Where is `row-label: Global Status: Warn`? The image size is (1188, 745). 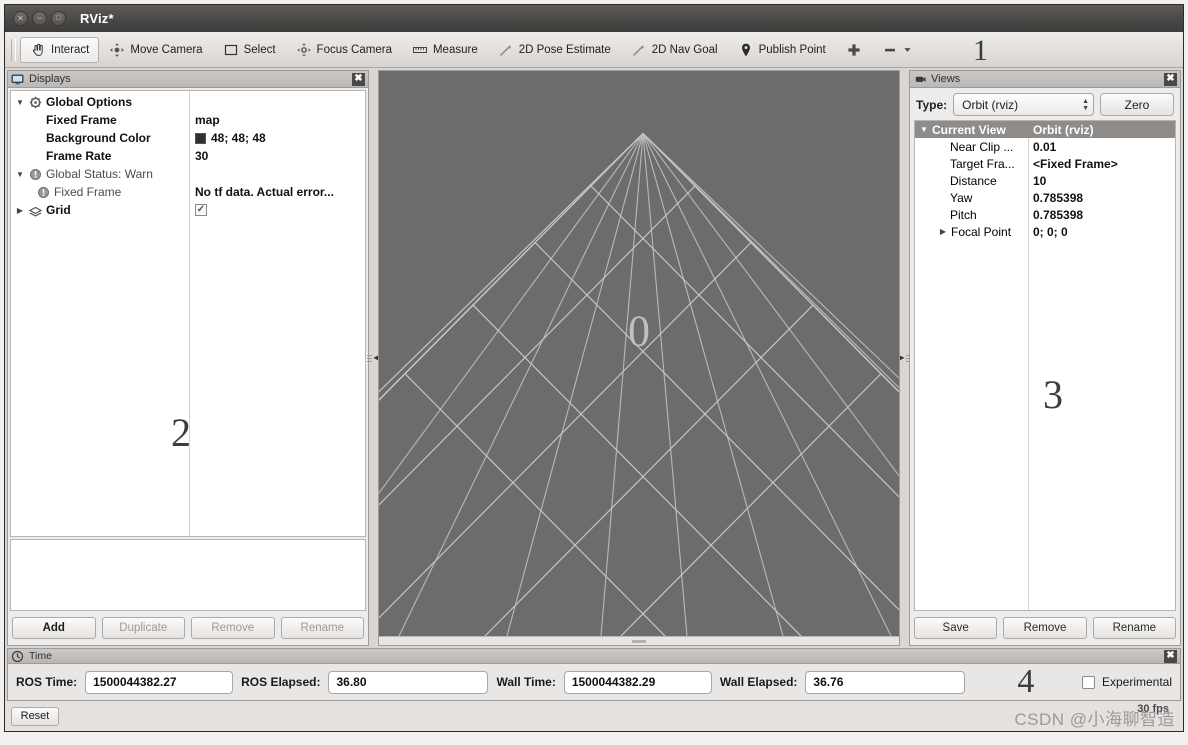 row-label: Global Status: Warn is located at coordinates (99, 174).